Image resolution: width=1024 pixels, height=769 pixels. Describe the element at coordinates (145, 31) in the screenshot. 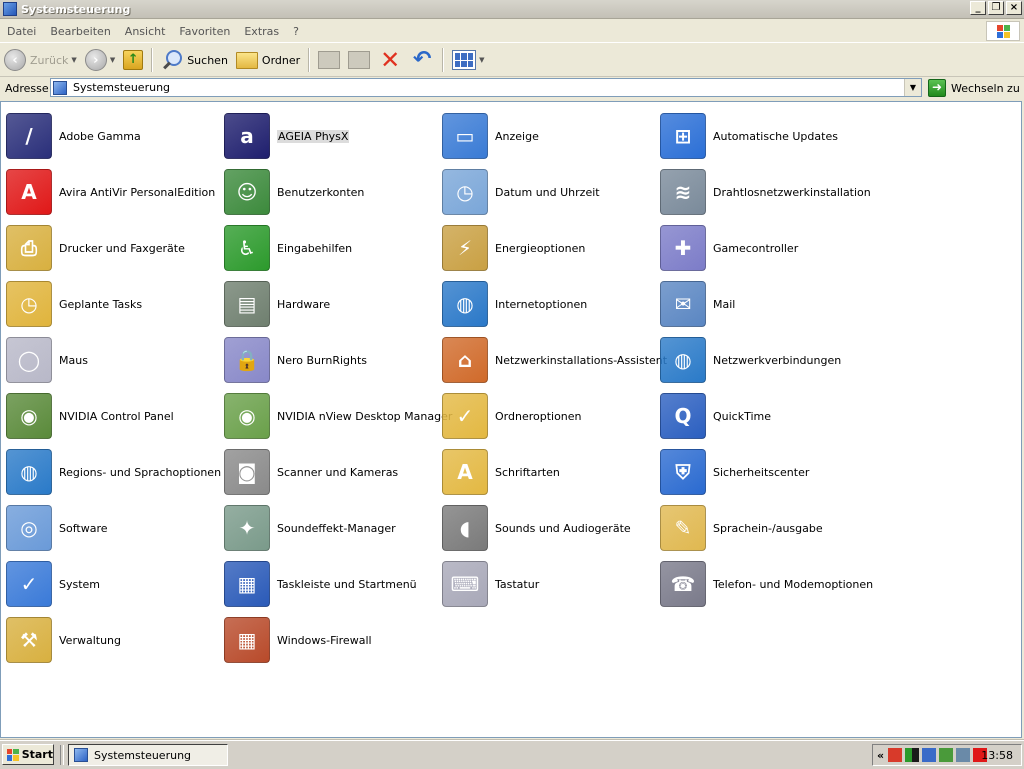

I see `menu-ansicht: Ansicht` at that location.